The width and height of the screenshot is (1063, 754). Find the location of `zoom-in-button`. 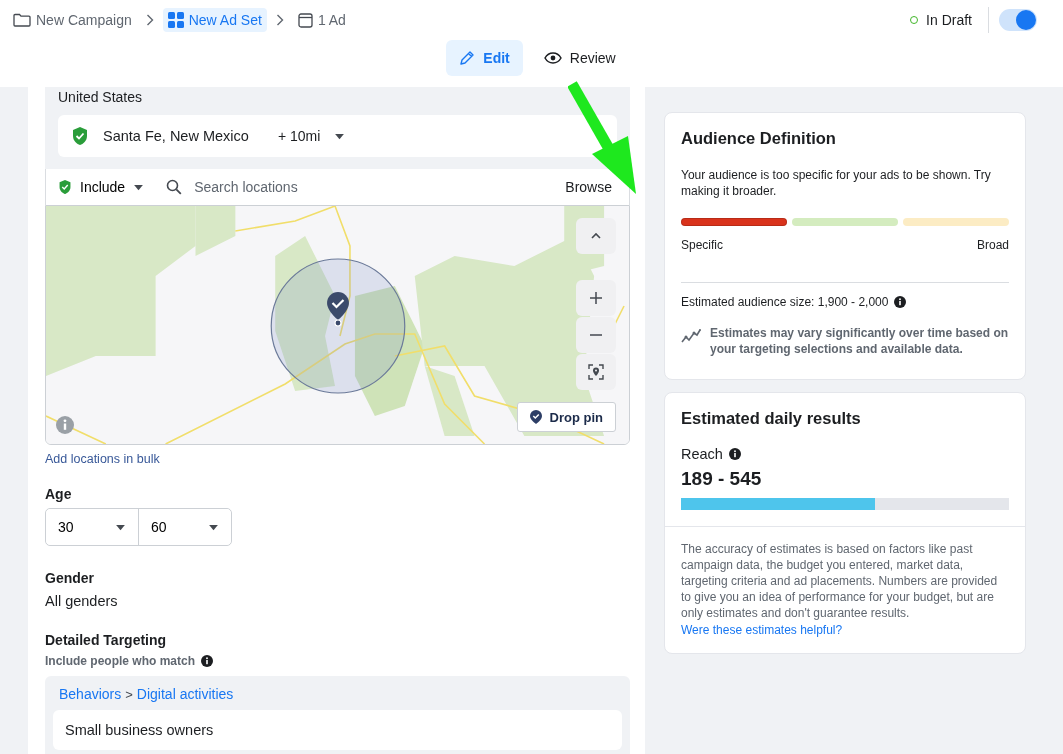

zoom-in-button is located at coordinates (596, 298).